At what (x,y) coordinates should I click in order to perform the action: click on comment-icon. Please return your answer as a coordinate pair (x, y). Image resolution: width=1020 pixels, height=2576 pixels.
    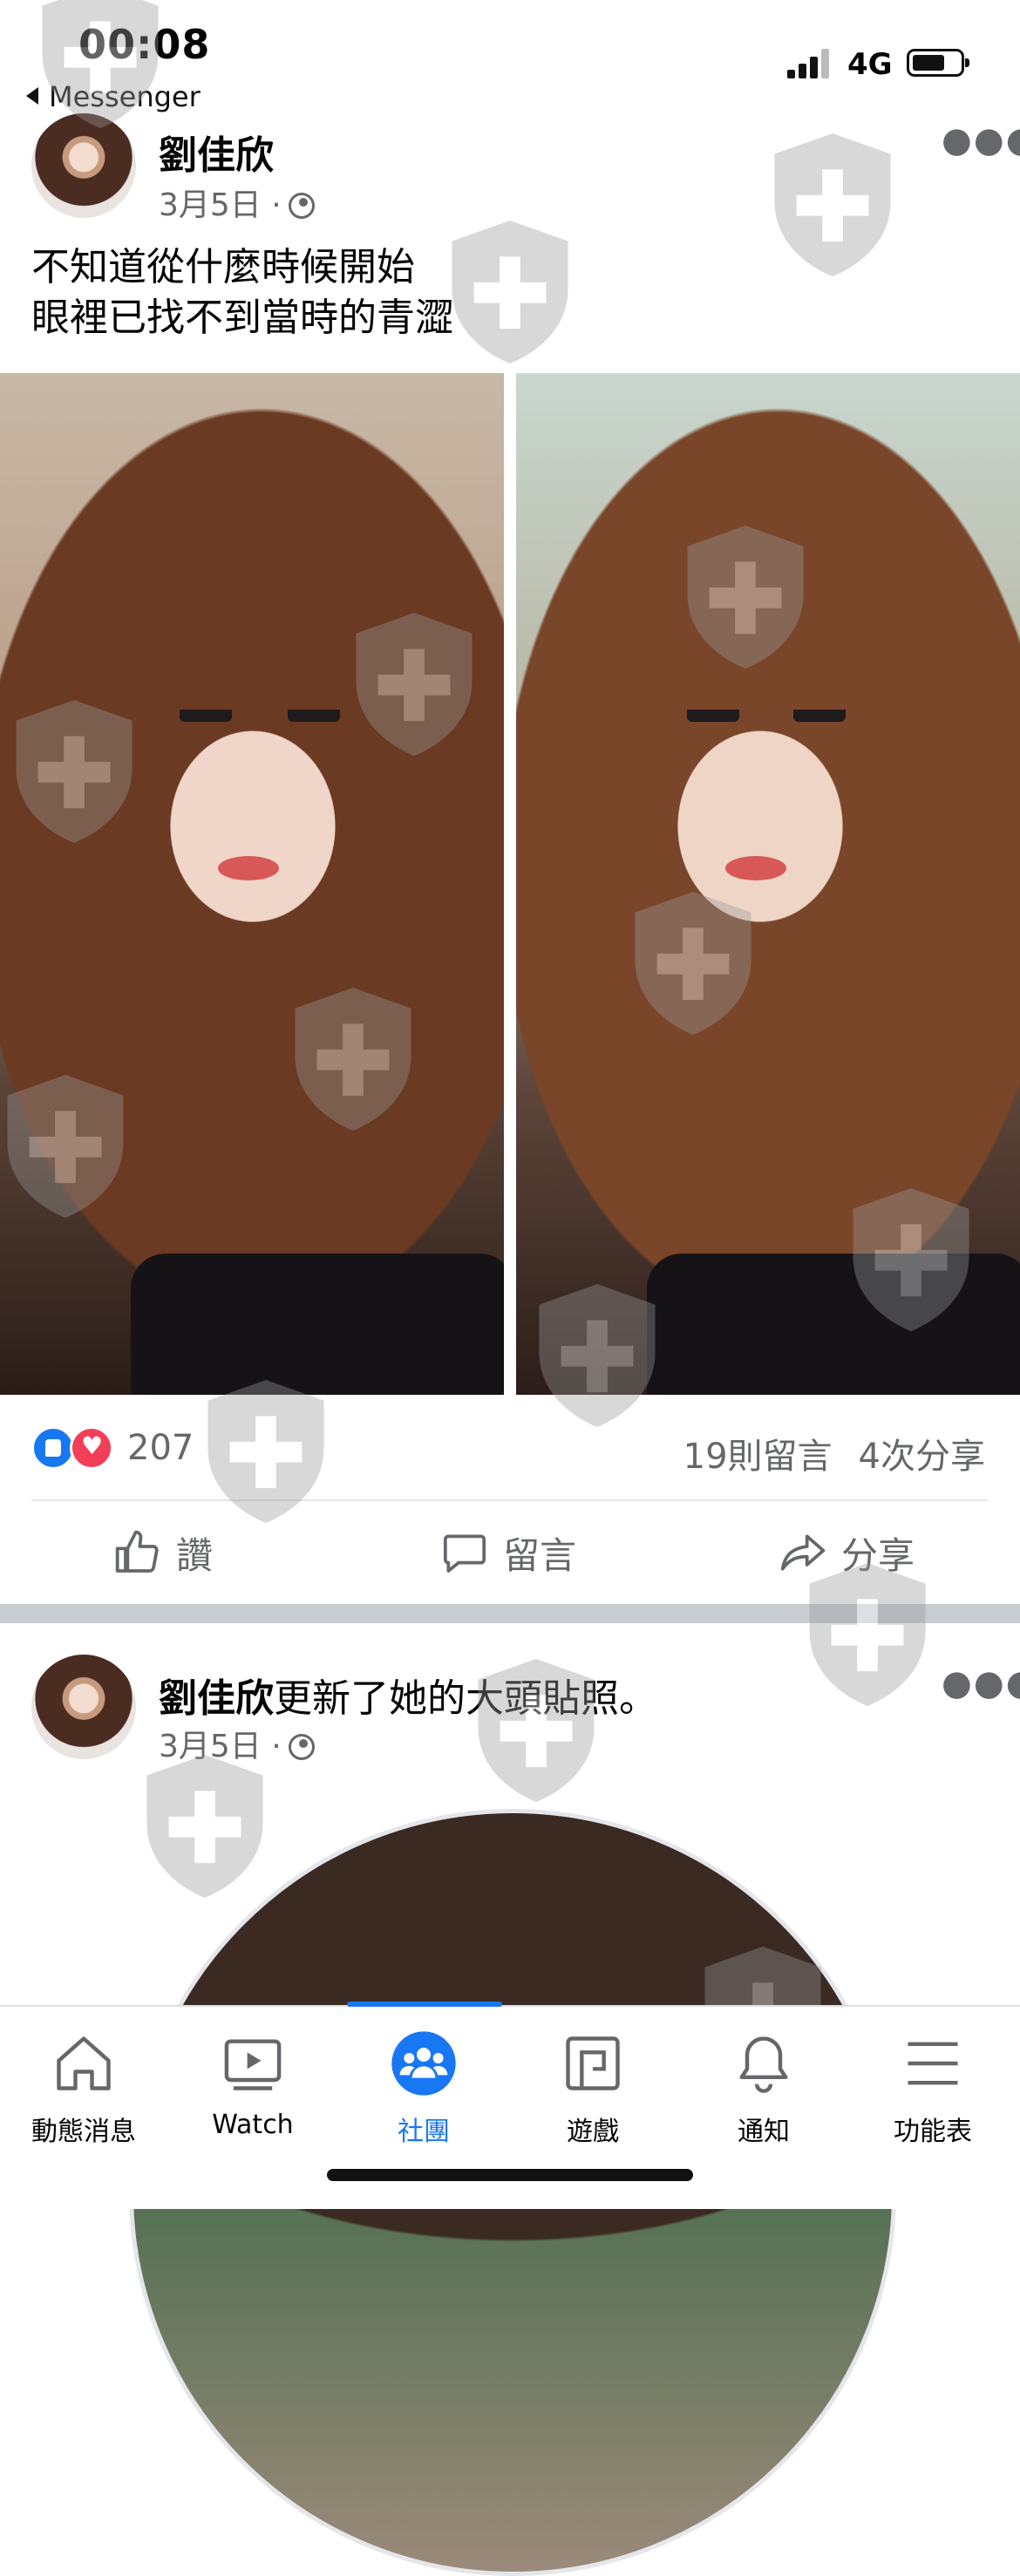
    Looking at the image, I should click on (464, 1553).